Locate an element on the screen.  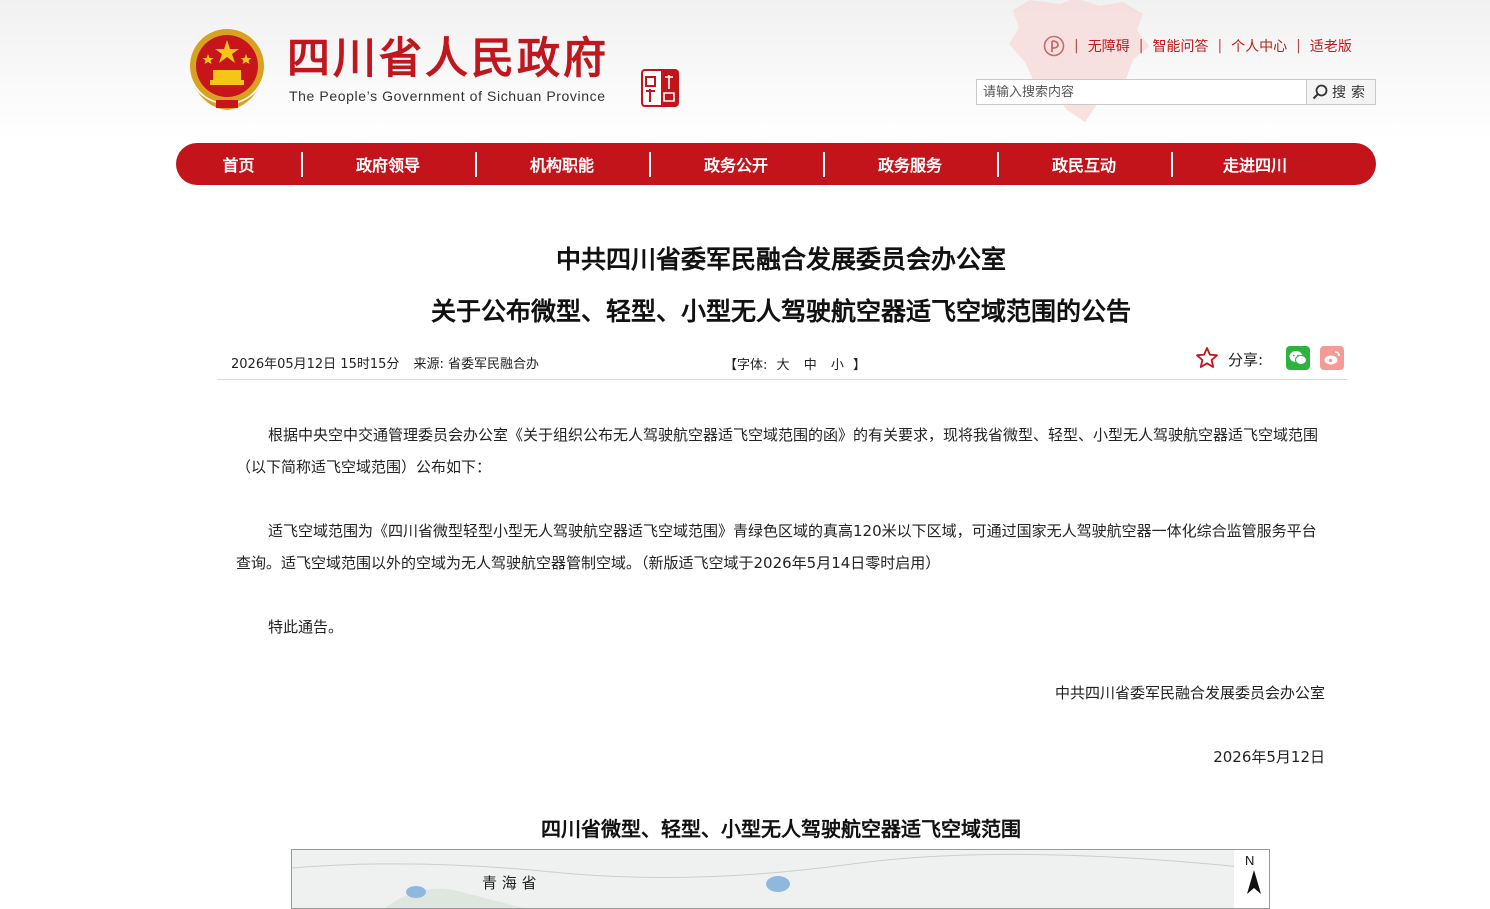
nav-gov-leaders: 政府领导 is located at coordinates (388, 164).